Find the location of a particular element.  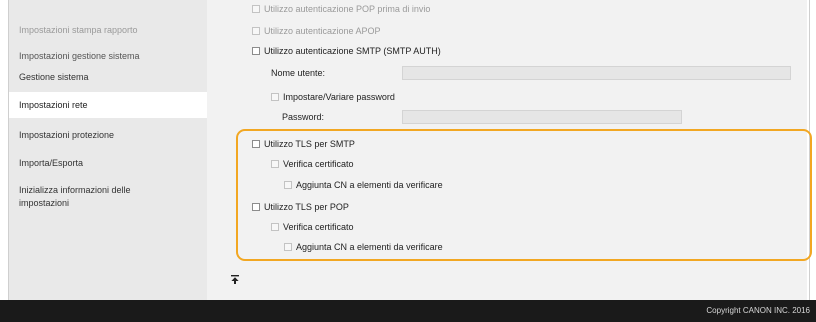

smtp-auth-row: Utilizzo autenticazione SMTP (SMTP AUTH) is located at coordinates (346, 51).